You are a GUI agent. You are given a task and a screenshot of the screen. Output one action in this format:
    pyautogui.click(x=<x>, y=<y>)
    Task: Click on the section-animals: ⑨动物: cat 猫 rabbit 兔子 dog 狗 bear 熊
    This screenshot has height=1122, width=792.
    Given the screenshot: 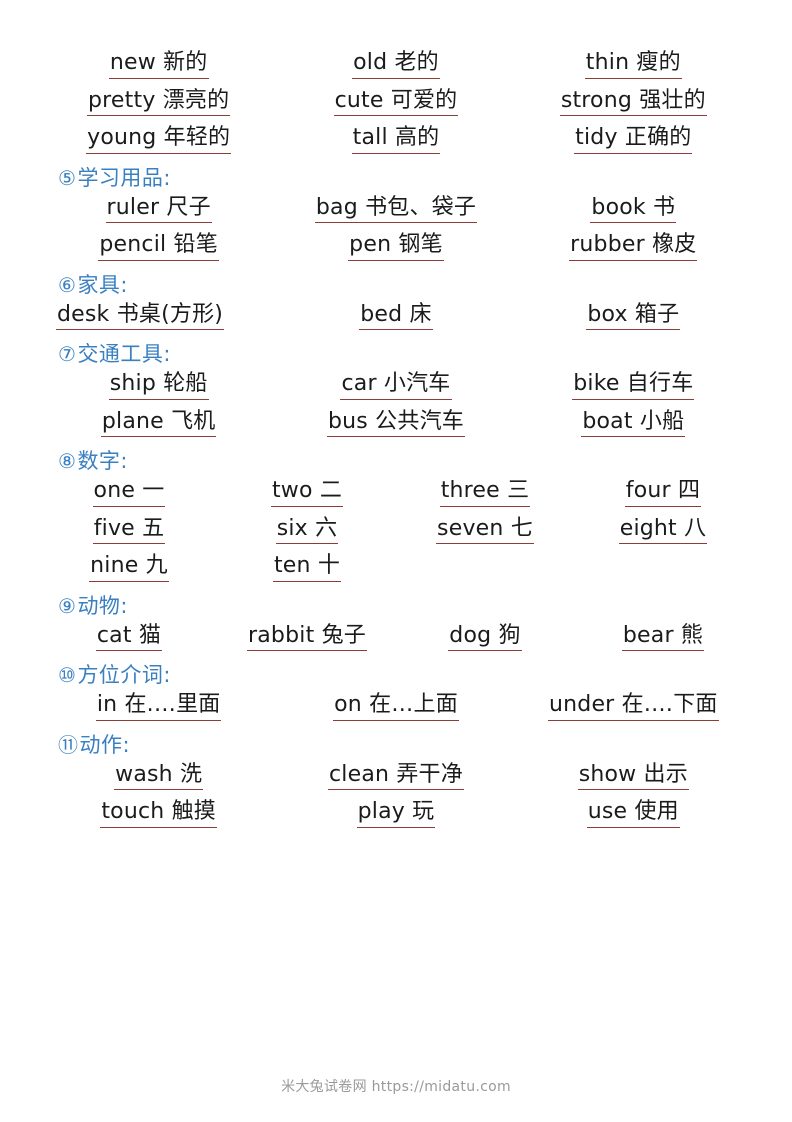 What is the action you would take?
    pyautogui.click(x=396, y=622)
    